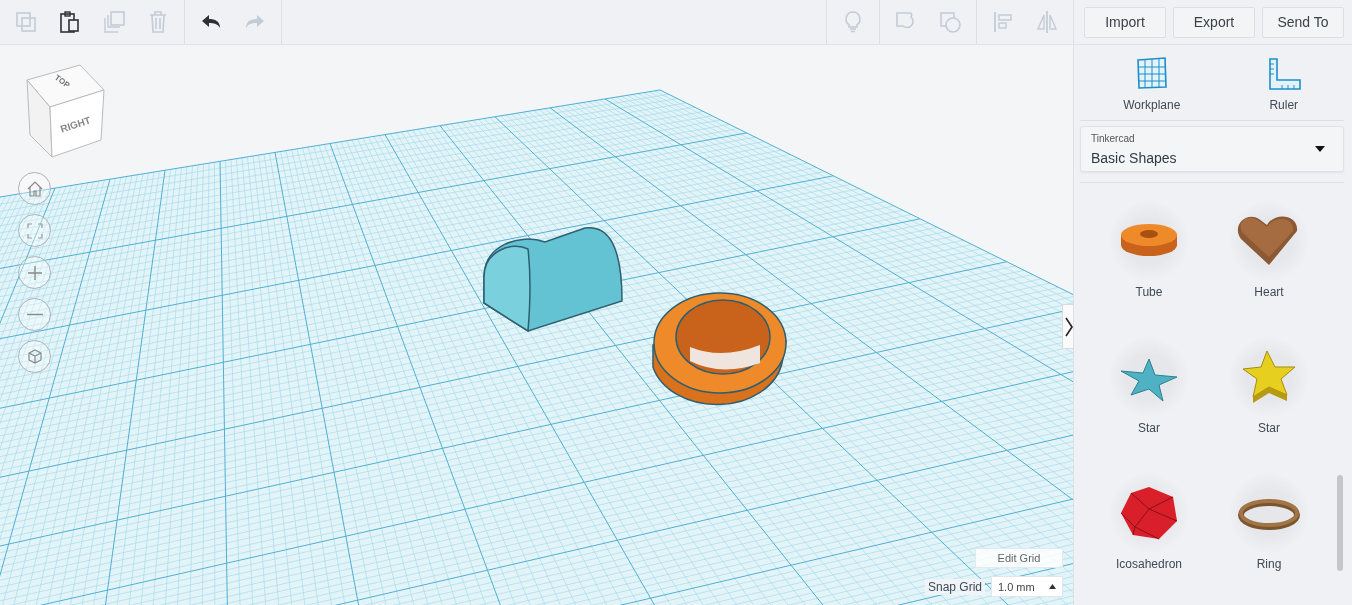 This screenshot has width=1352, height=605. Describe the element at coordinates (76, 124) in the screenshot. I see `cube-face-label: RIGHT` at that location.